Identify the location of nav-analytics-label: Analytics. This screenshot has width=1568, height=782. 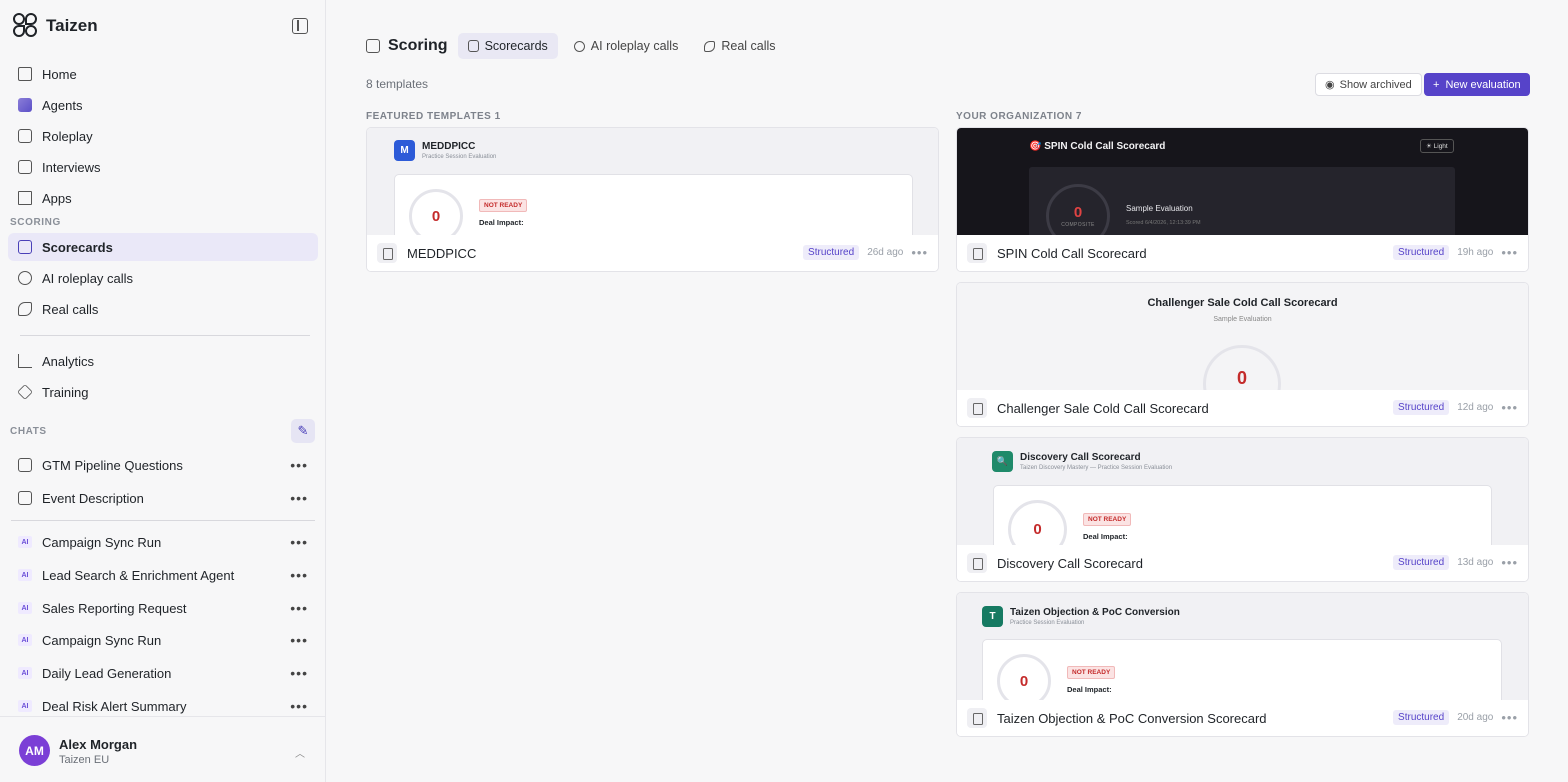
(68, 361).